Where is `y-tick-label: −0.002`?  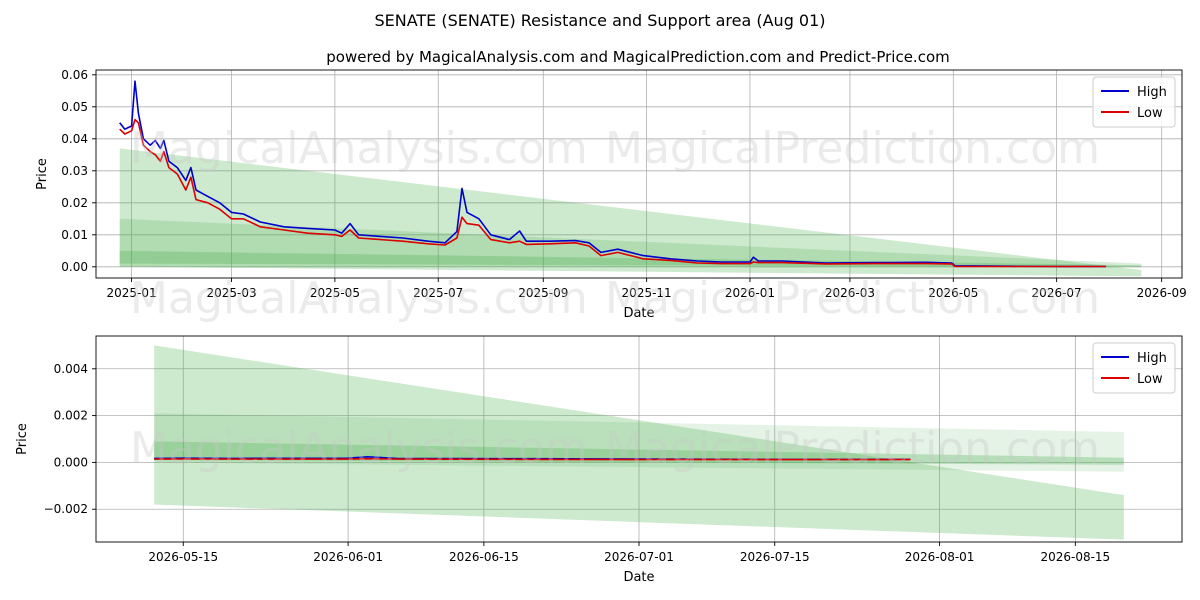
y-tick-label: −0.002 is located at coordinates (66, 509).